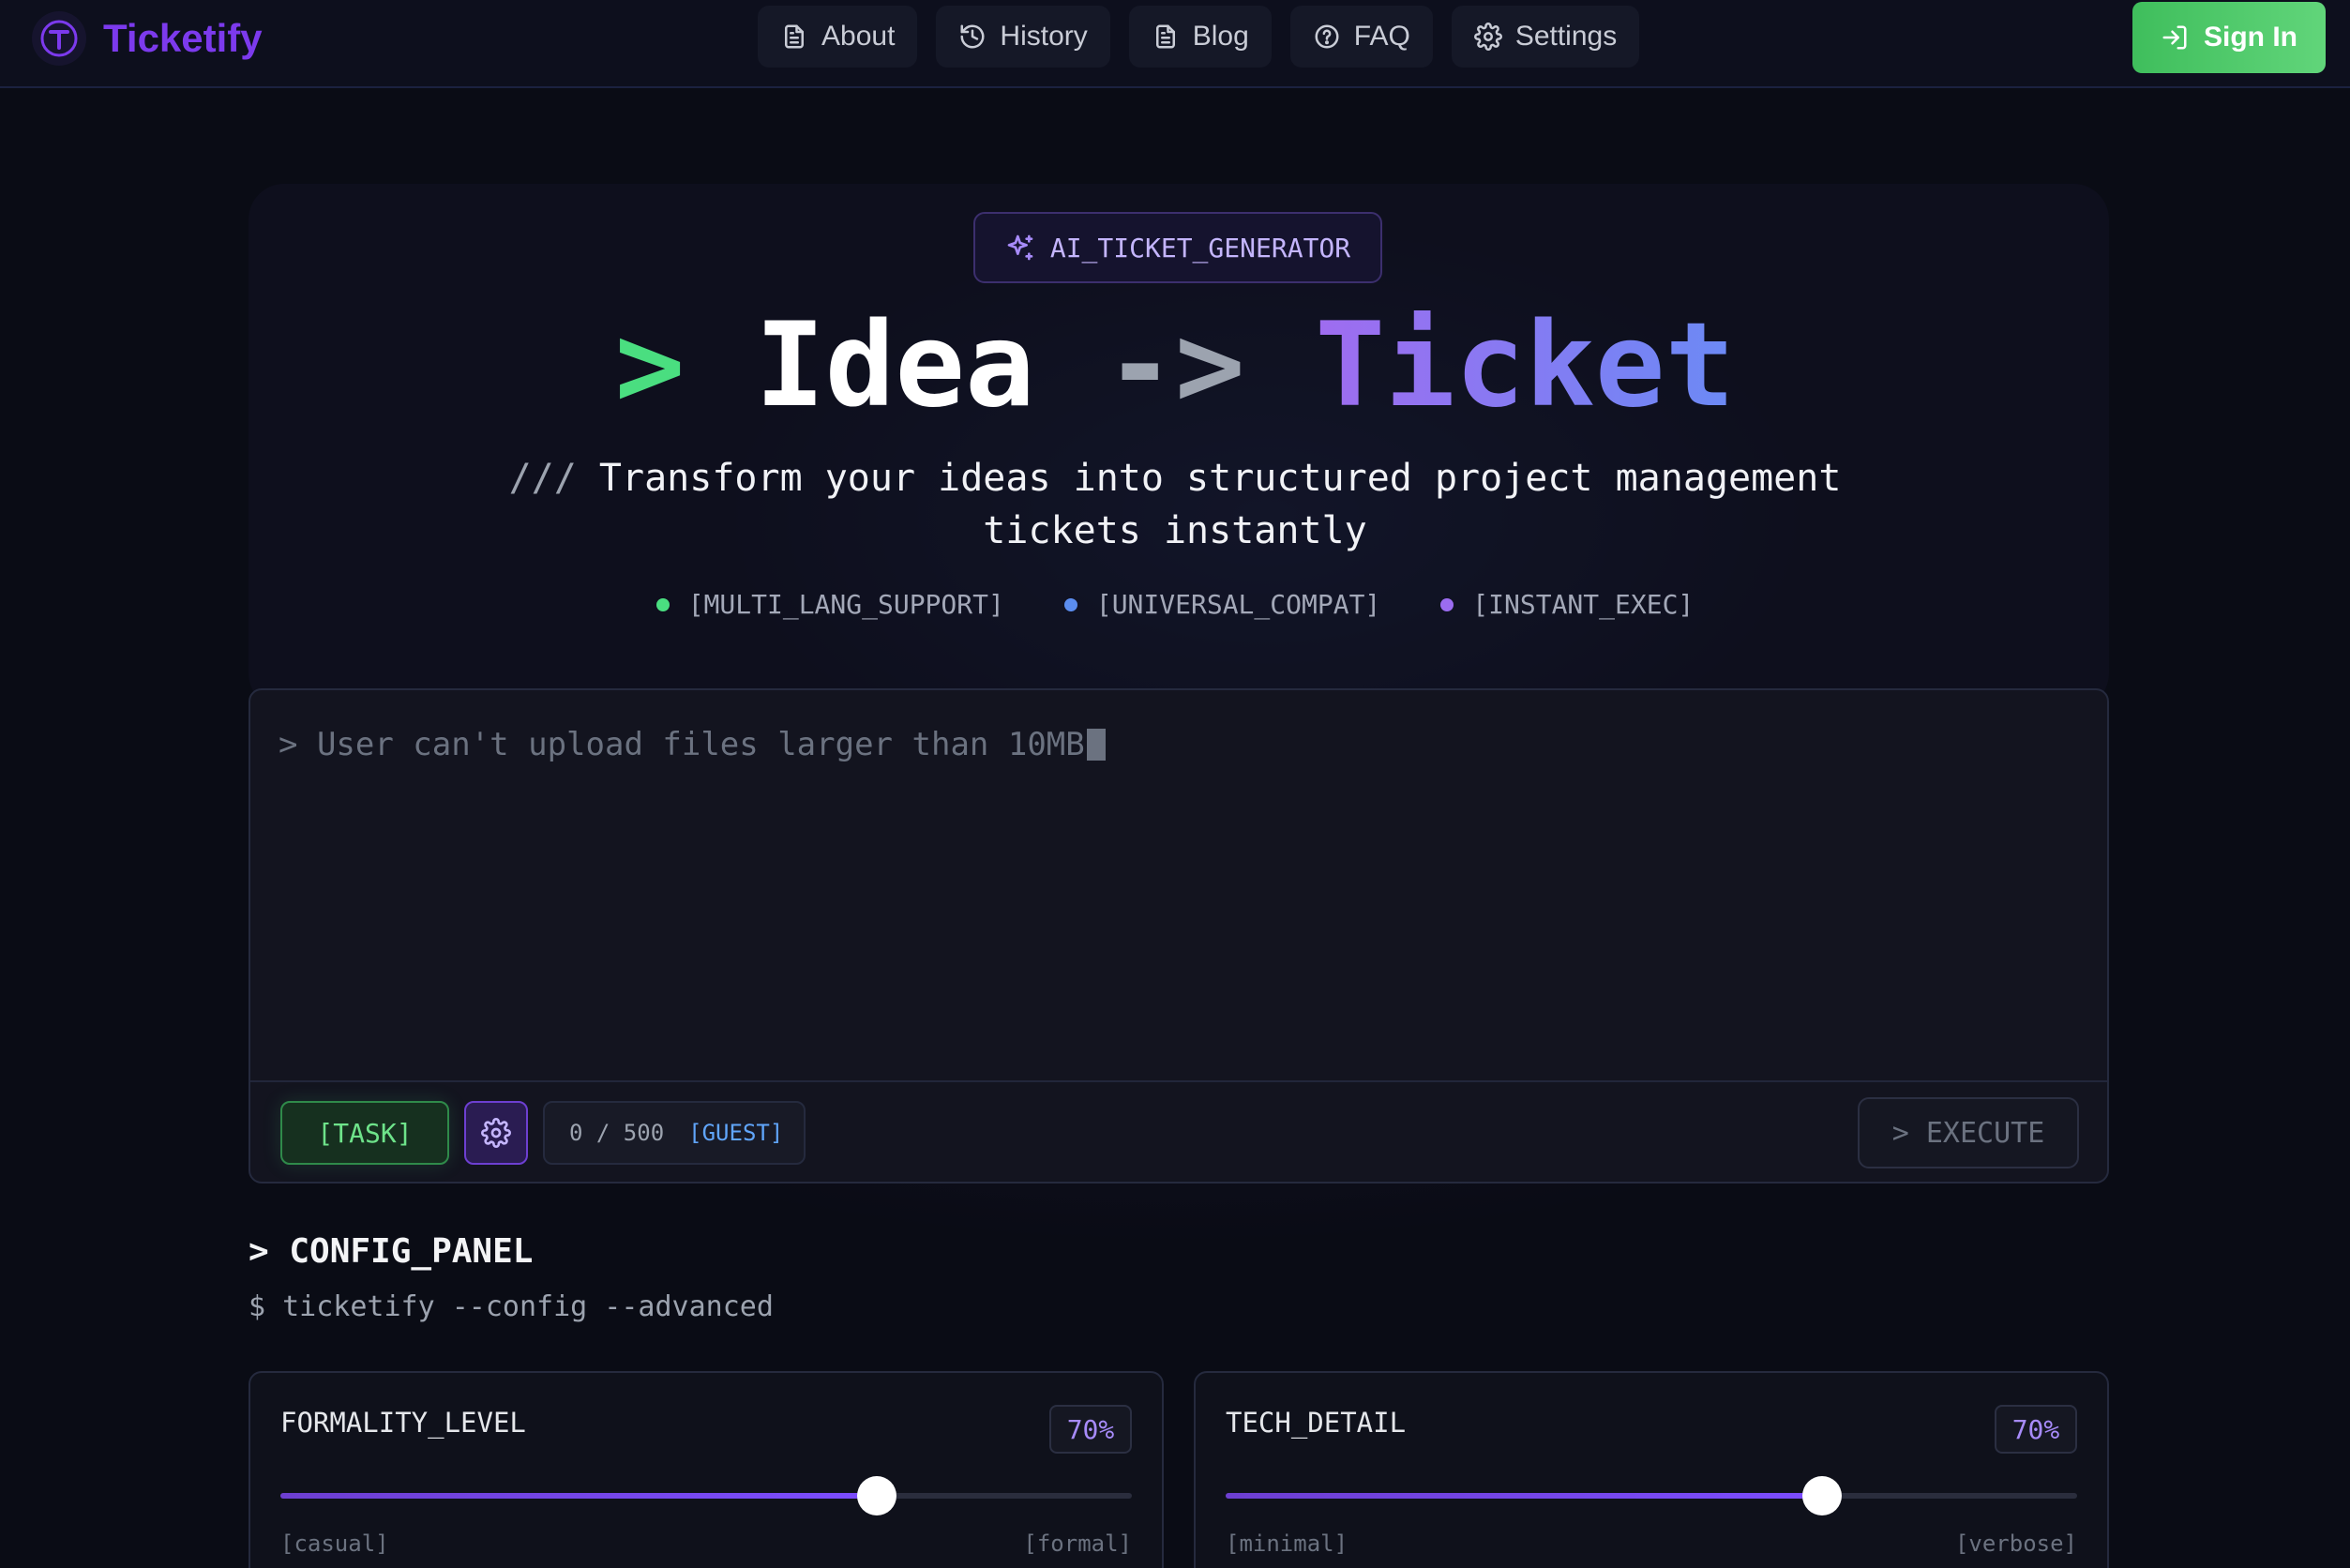 The width and height of the screenshot is (2350, 1568). What do you see at coordinates (183, 38) in the screenshot?
I see `app-name: Ticketify` at bounding box center [183, 38].